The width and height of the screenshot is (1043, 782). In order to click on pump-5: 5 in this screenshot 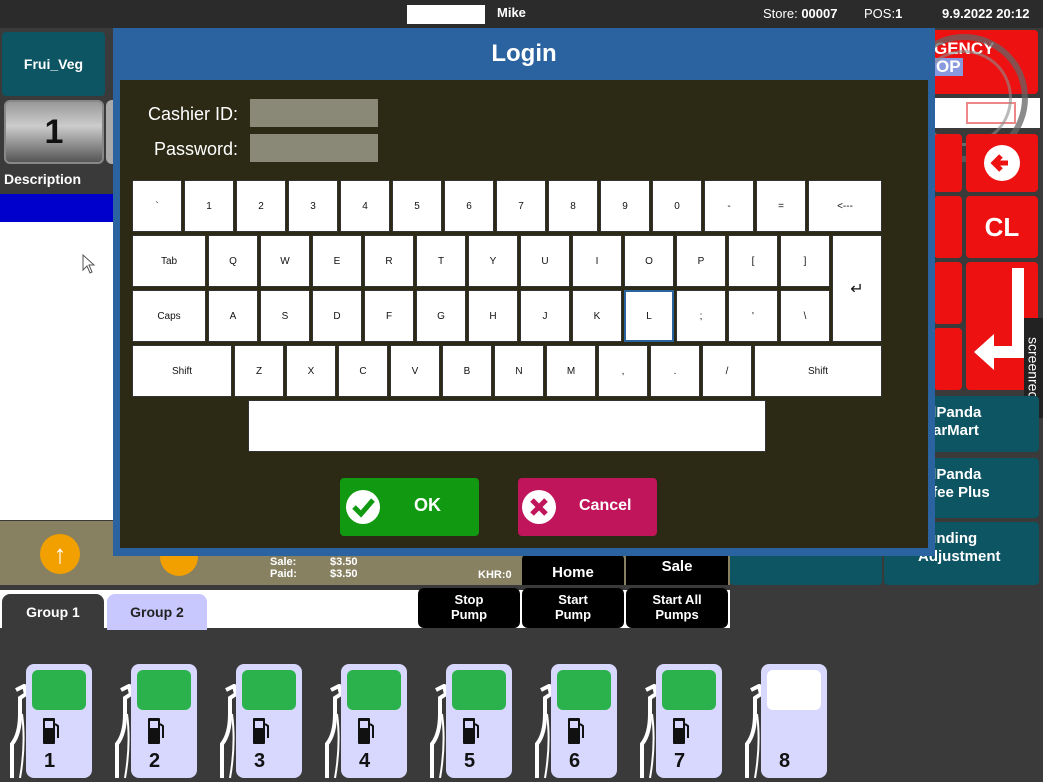, I will do `click(479, 721)`.